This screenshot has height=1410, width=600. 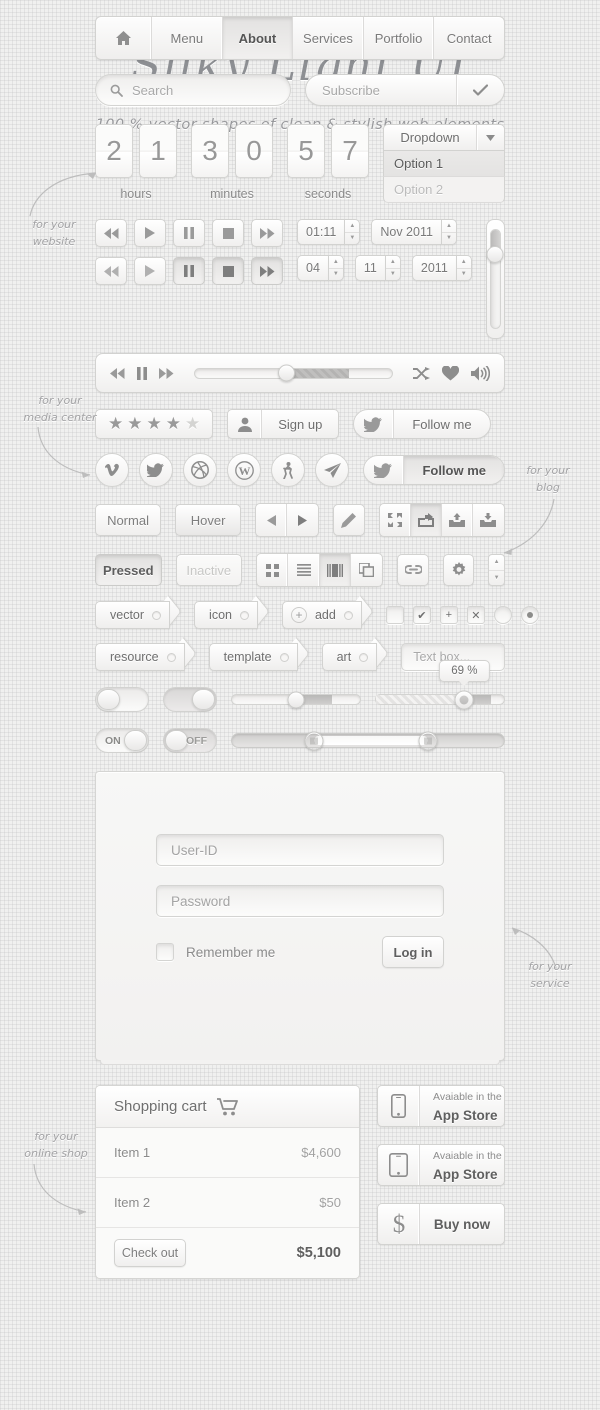 I want to click on volume-icon, so click(x=480, y=373).